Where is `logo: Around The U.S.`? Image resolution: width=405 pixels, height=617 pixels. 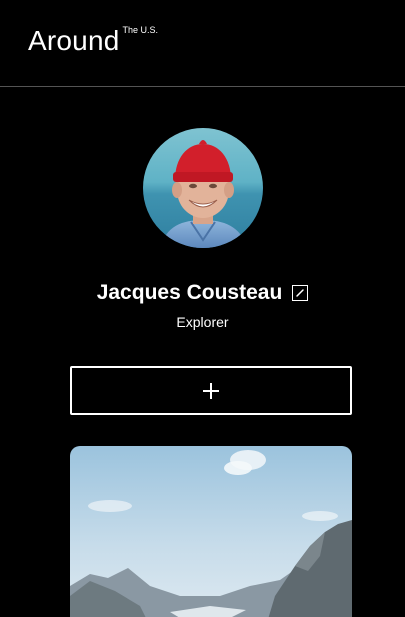
logo: Around The U.S. is located at coordinates (93, 41).